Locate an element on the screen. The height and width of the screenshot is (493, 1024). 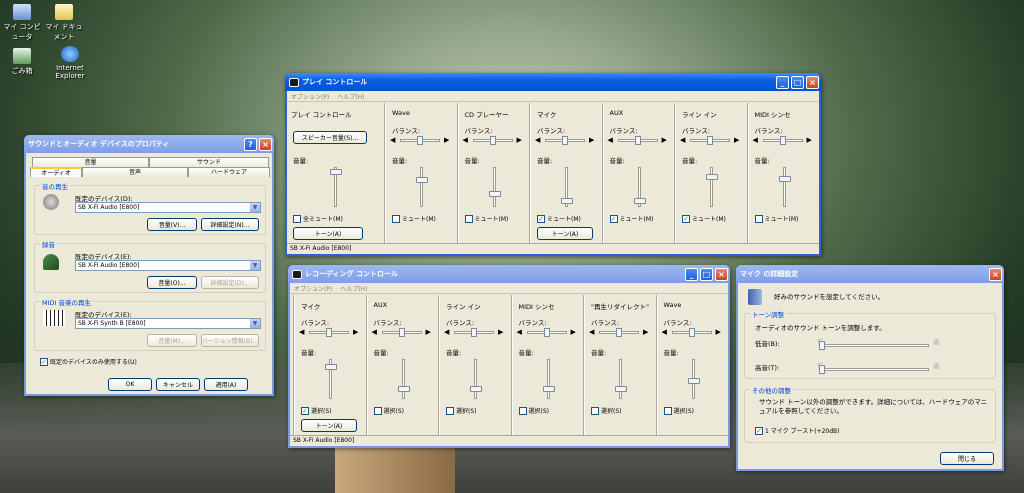
my-documents-icon: マイ ドキュメント is located at coordinates (64, 23).